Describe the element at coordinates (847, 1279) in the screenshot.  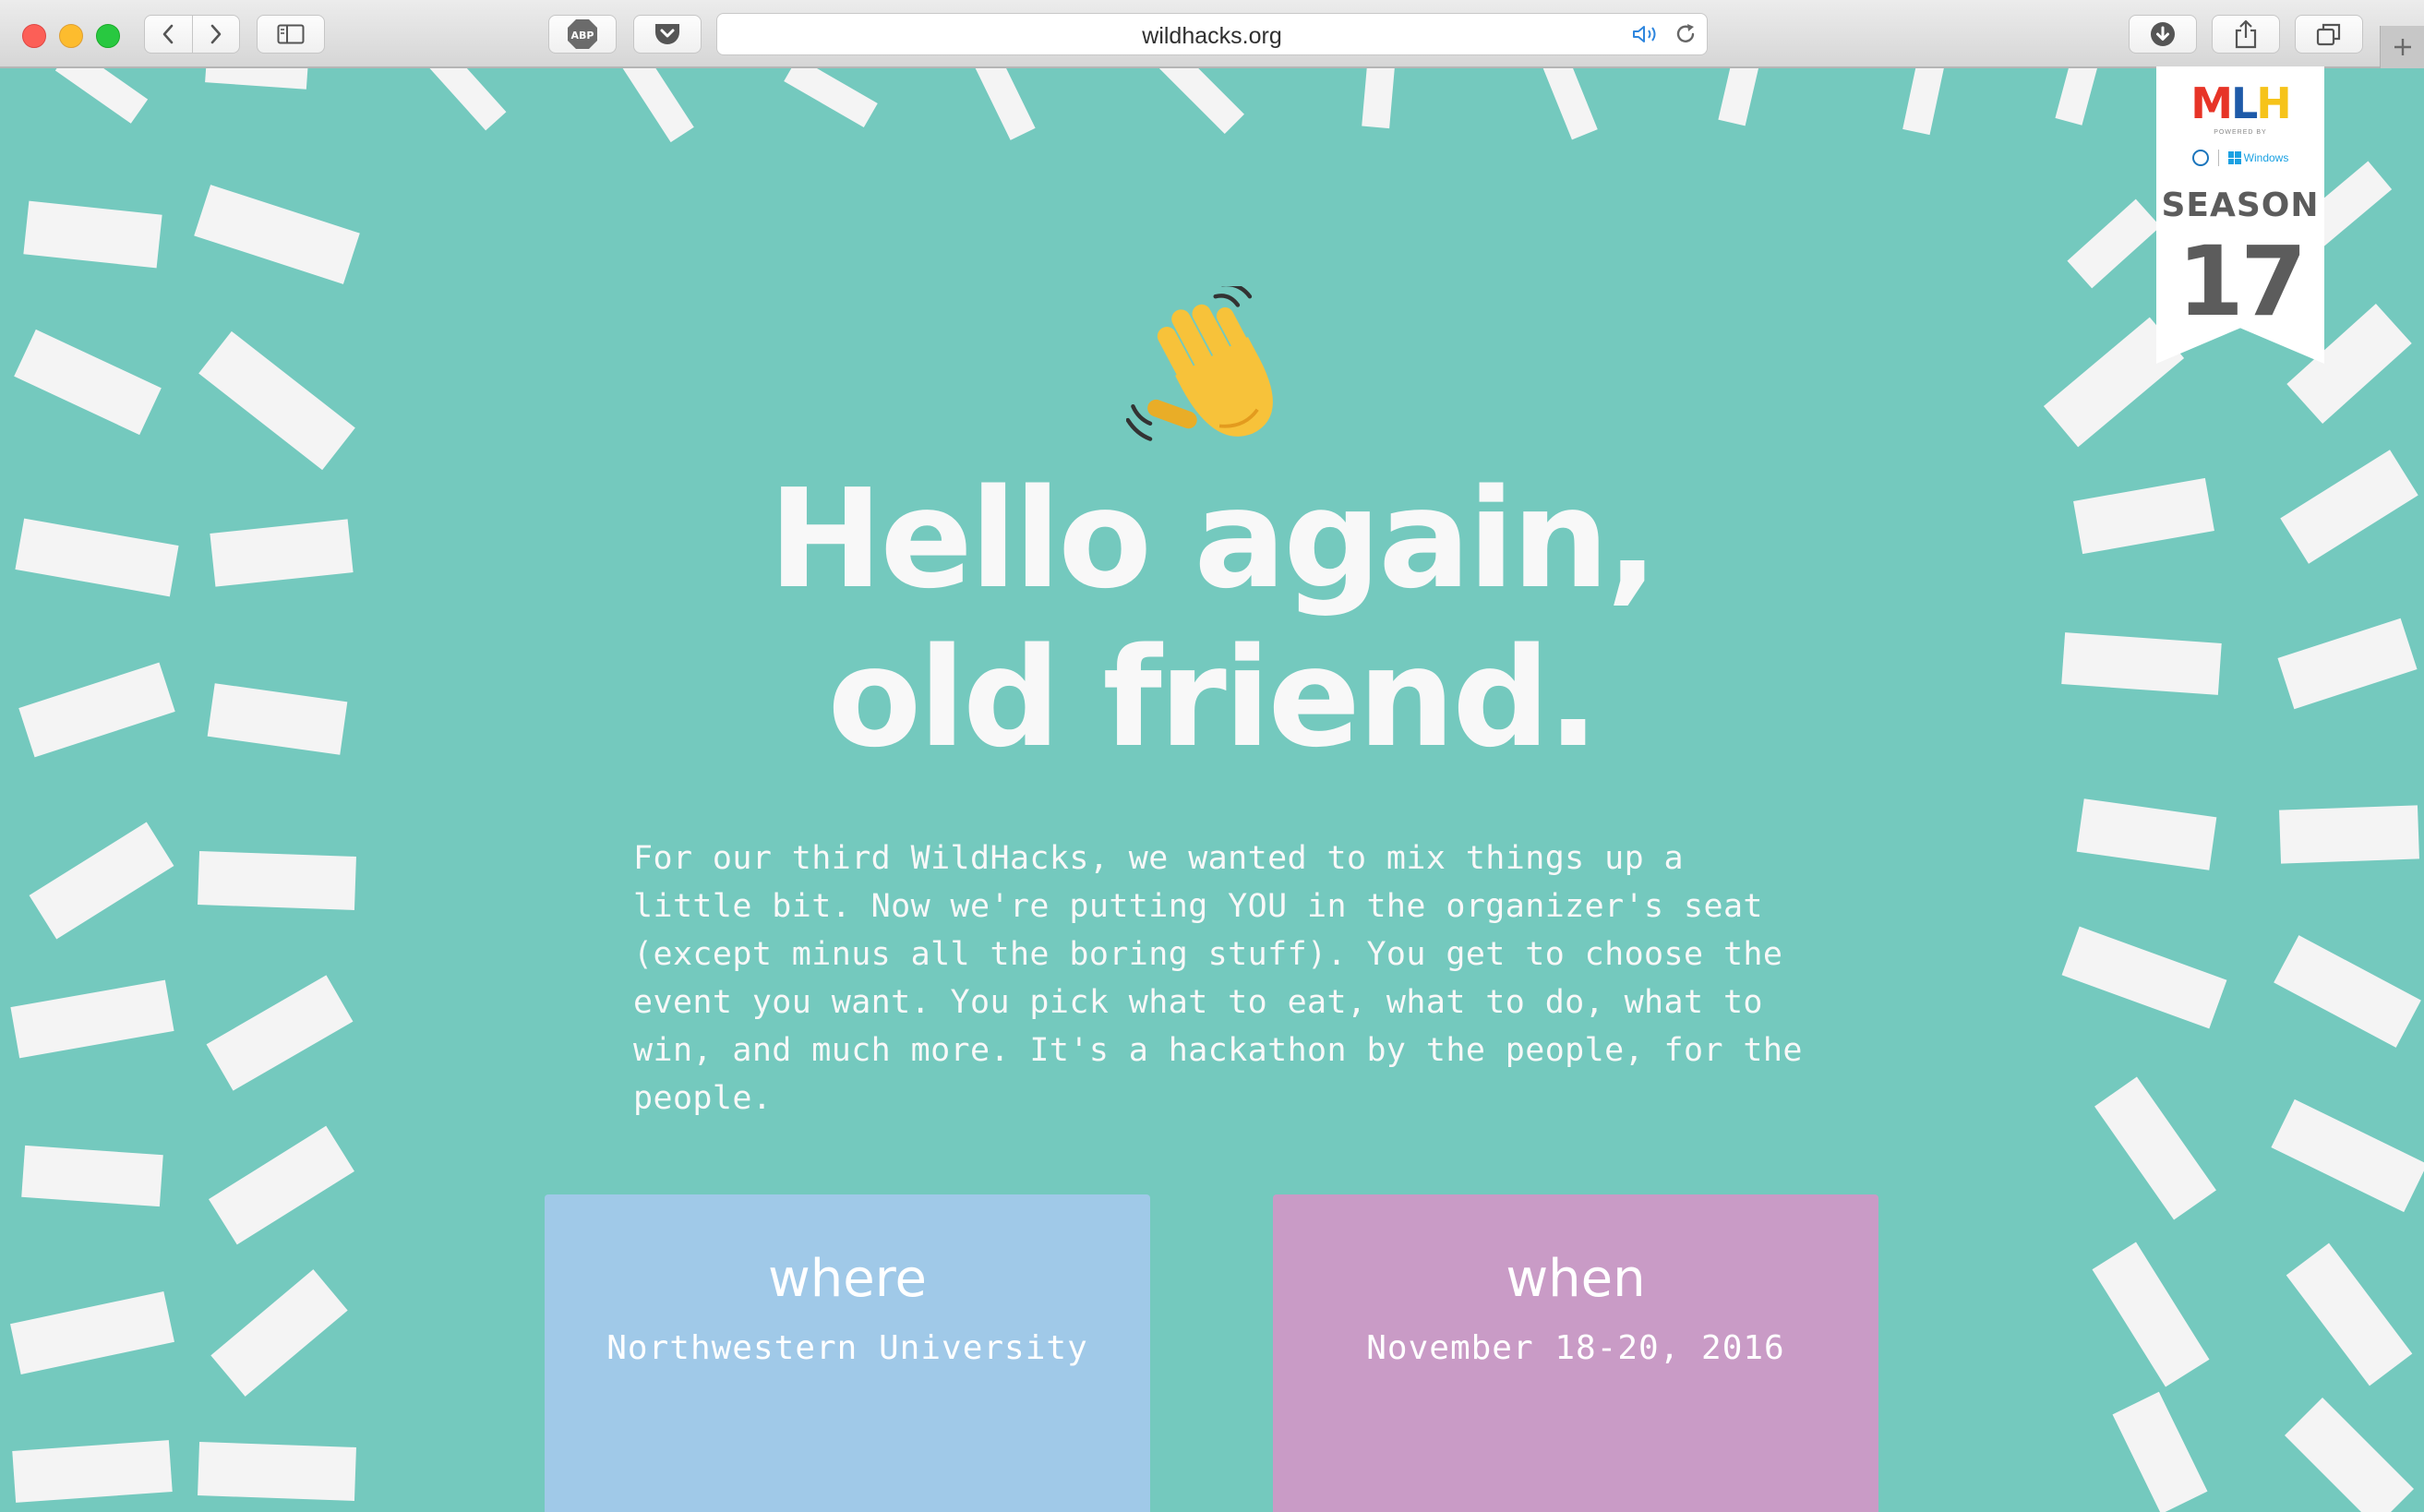
I see `where-card-title: where` at that location.